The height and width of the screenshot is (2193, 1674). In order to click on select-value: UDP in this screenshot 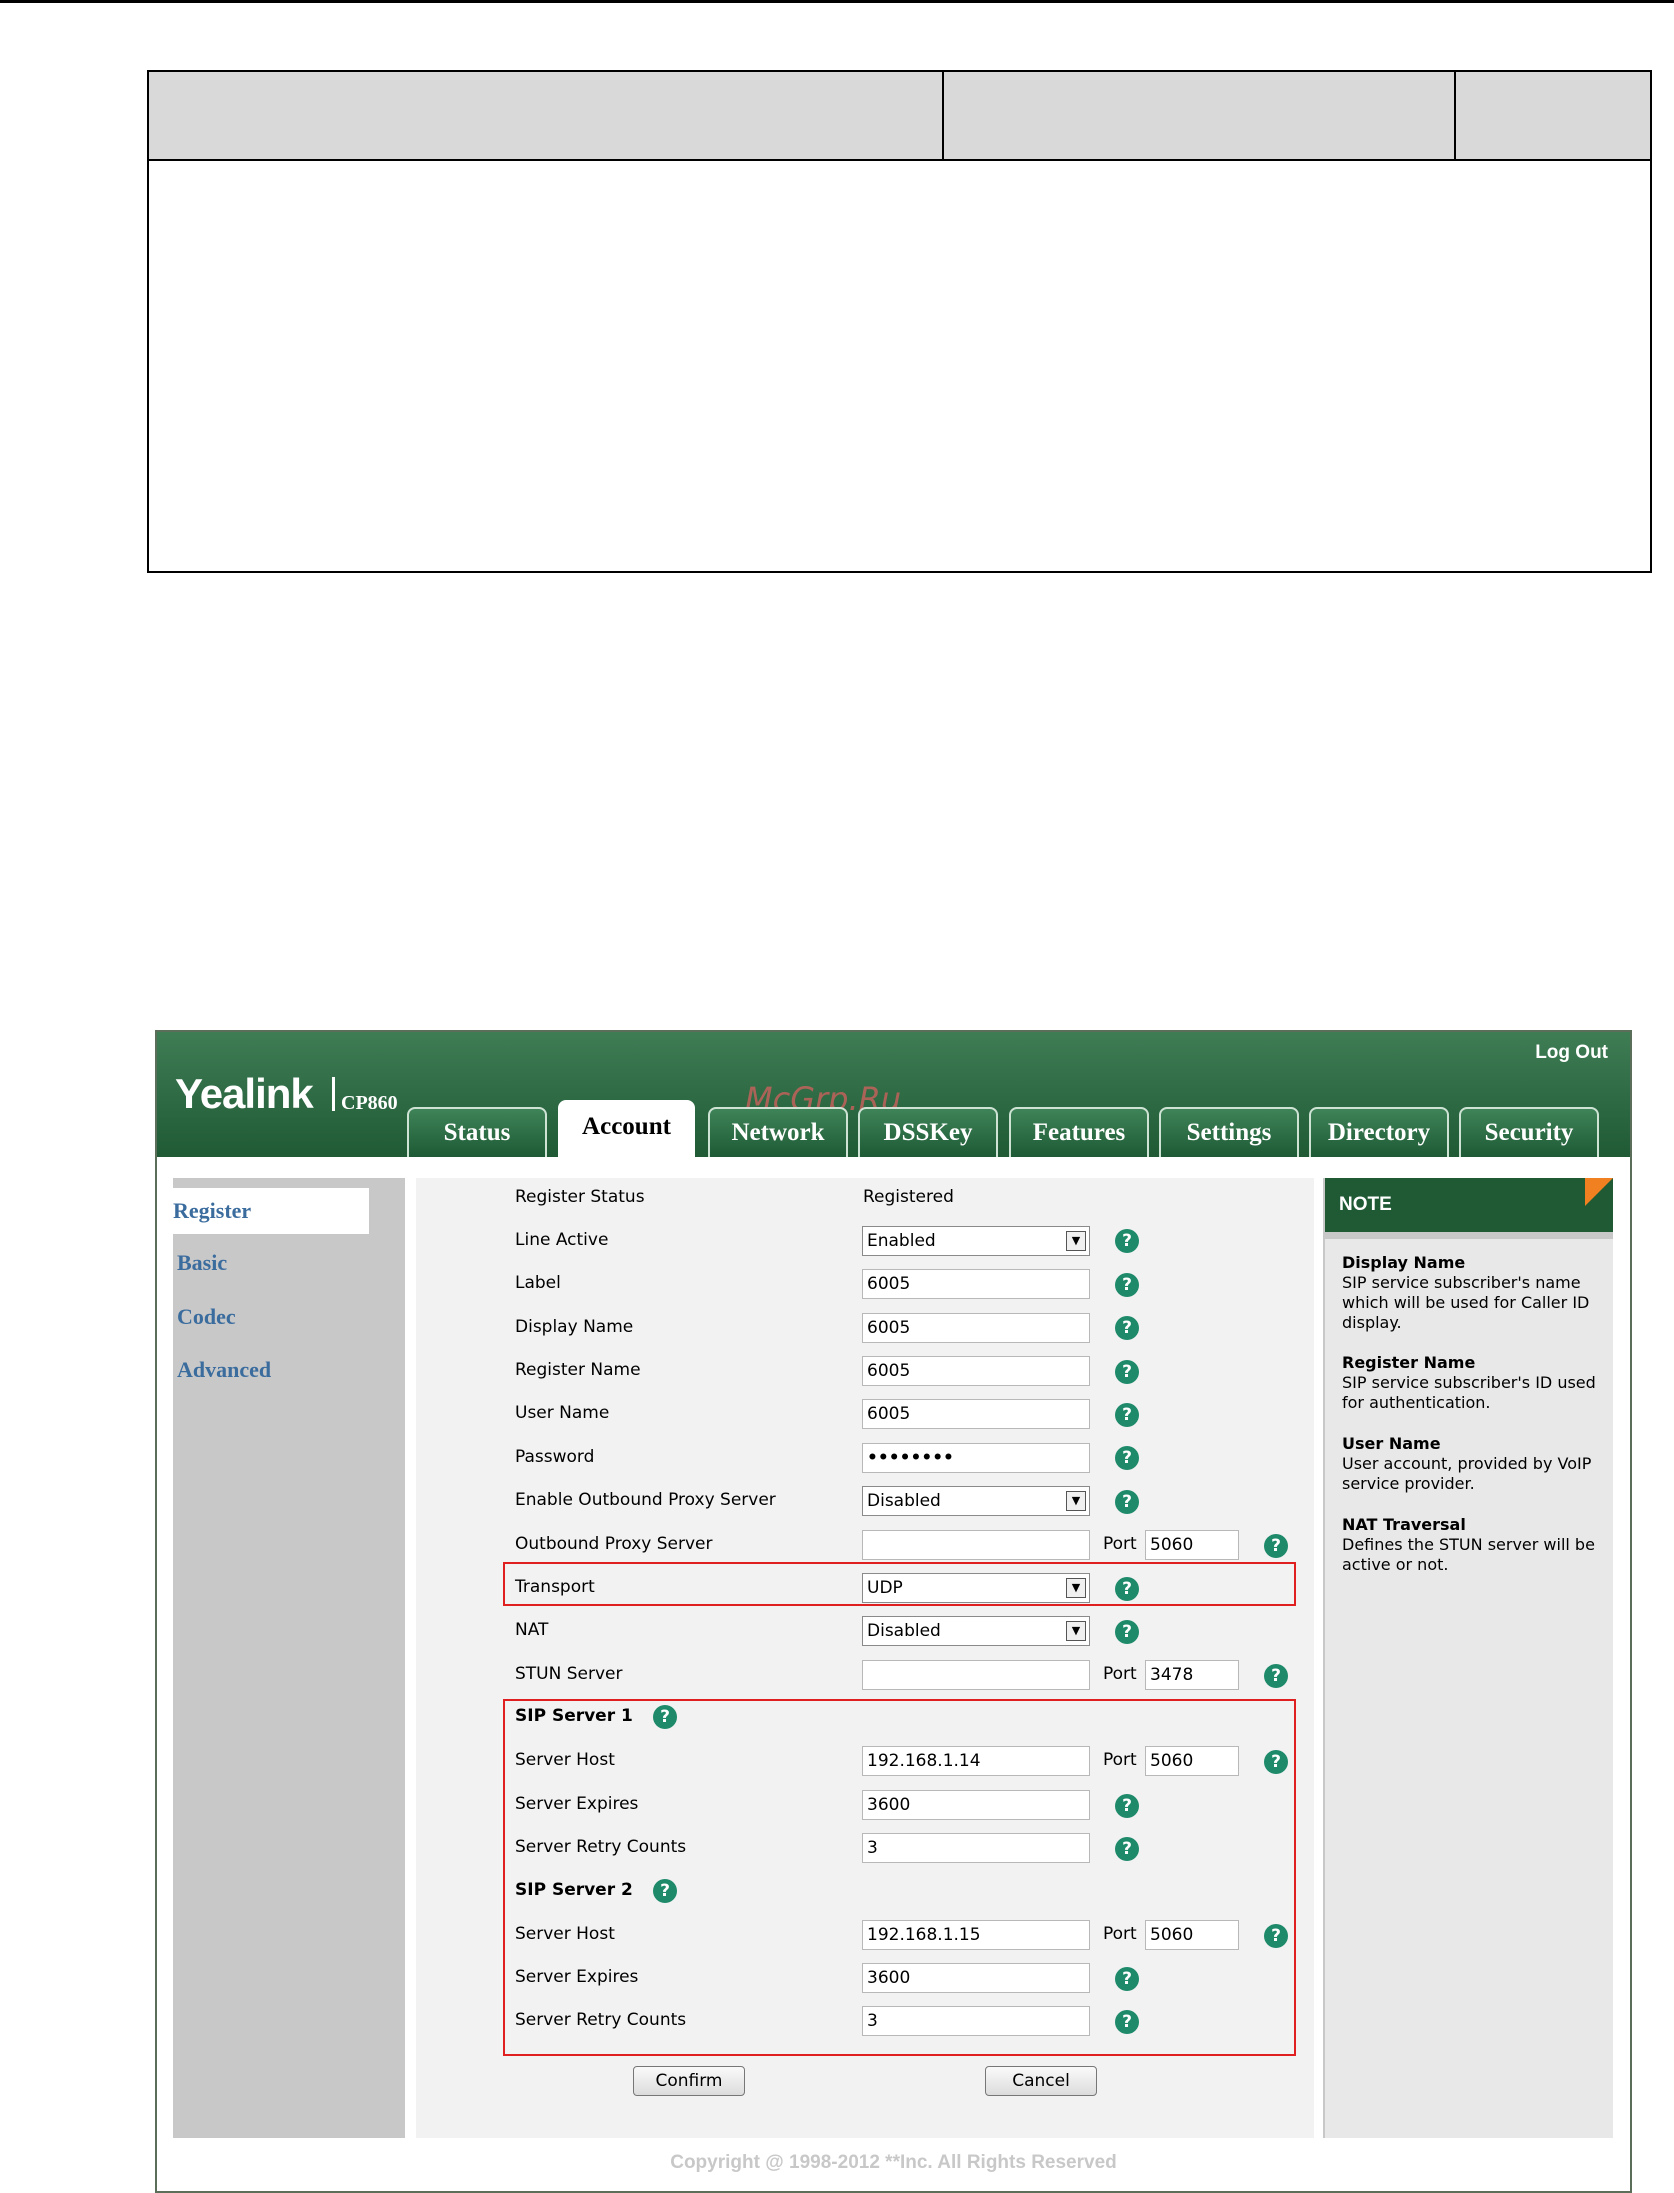, I will do `click(885, 1588)`.